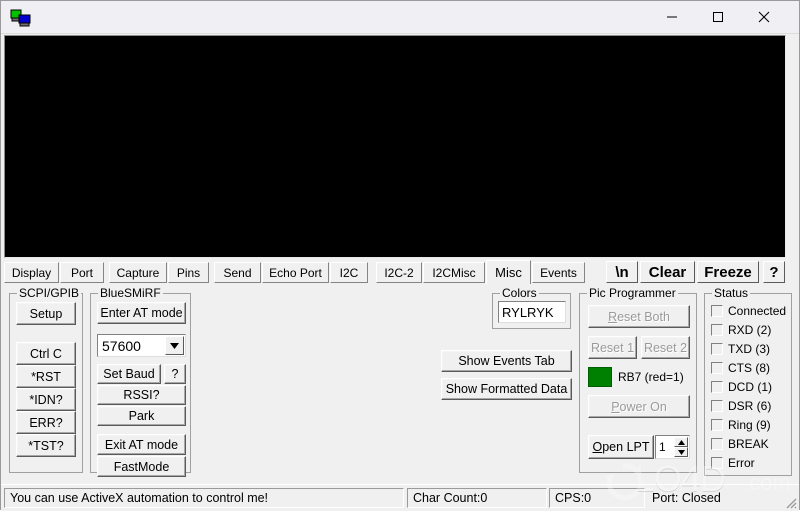 Image resolution: width=800 pixels, height=514 pixels. What do you see at coordinates (141, 395) in the screenshot?
I see `rssi-button: RSSI?` at bounding box center [141, 395].